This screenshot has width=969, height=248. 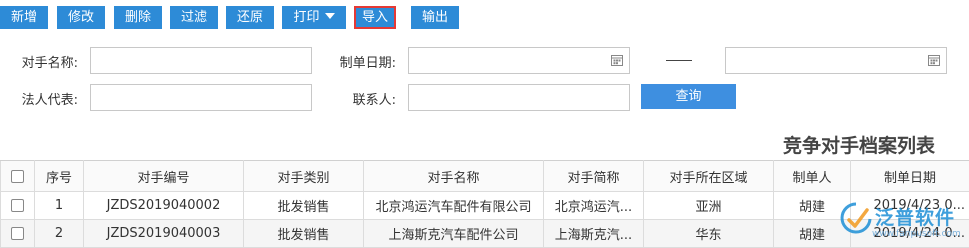 What do you see at coordinates (435, 17) in the screenshot?
I see `export-button: 输出` at bounding box center [435, 17].